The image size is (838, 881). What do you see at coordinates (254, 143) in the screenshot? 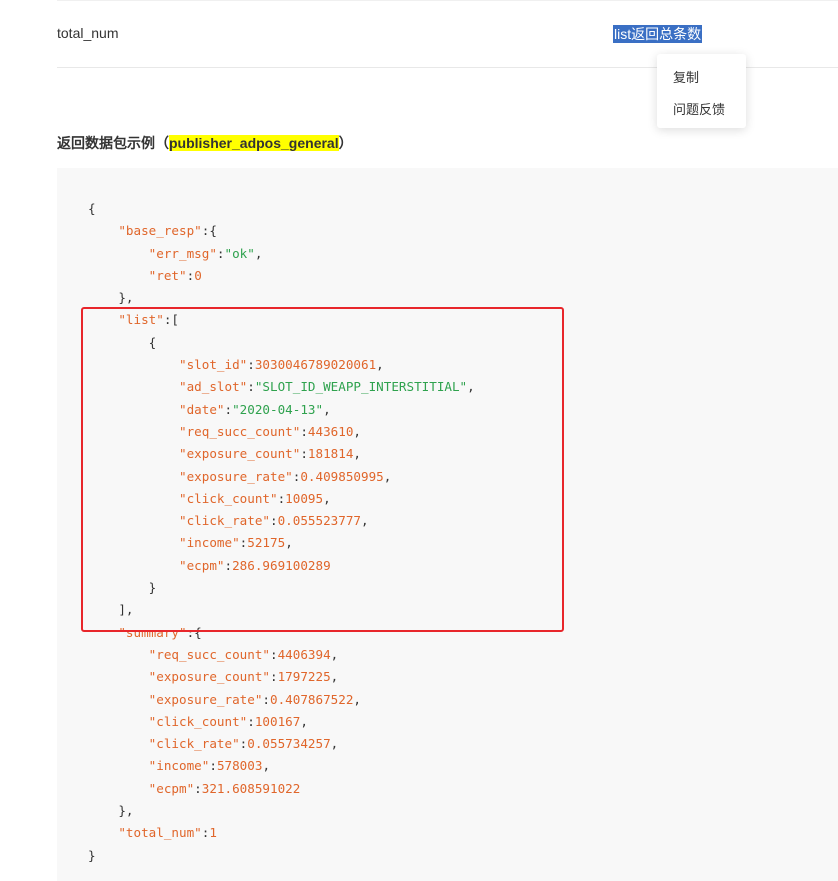
I see `section-title-highlight: publisher_adpos_general` at bounding box center [254, 143].